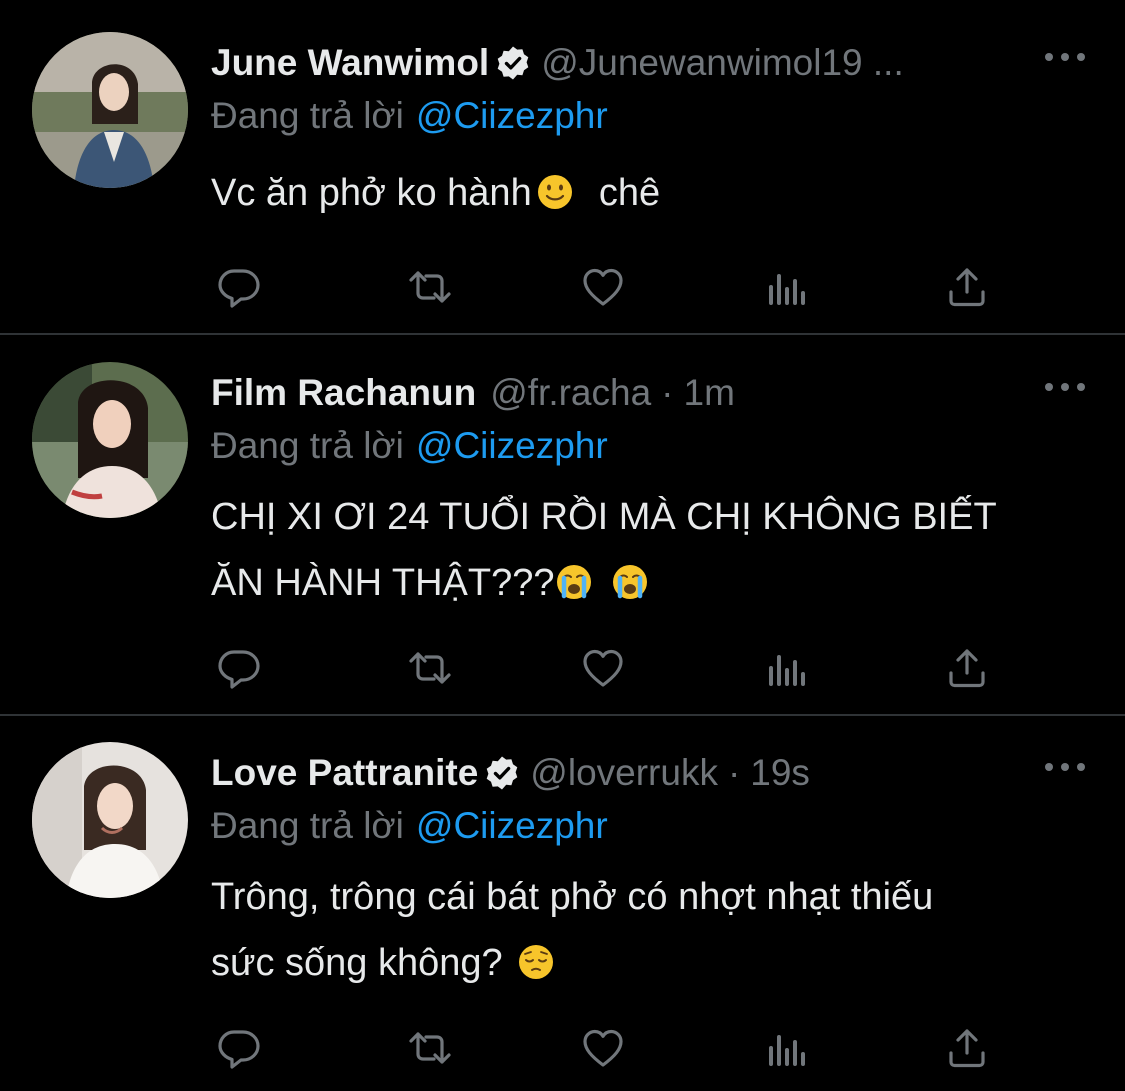 Image resolution: width=1125 pixels, height=1091 pixels. Describe the element at coordinates (555, 192) in the screenshot. I see `slightly-smiling-face-icon` at that location.